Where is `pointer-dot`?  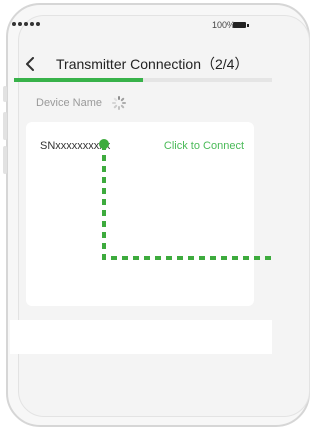 pointer-dot is located at coordinates (104, 144).